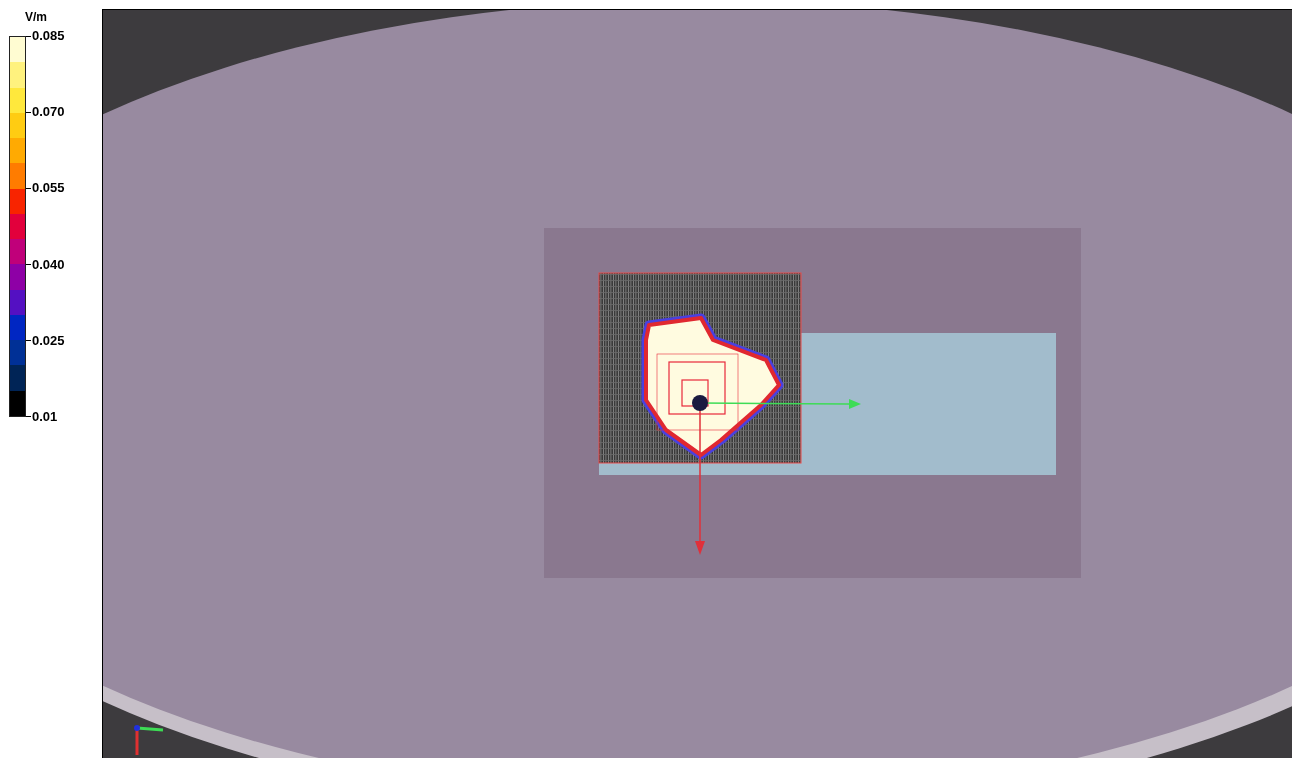  I want to click on scale-value: 0.085, so click(48, 36).